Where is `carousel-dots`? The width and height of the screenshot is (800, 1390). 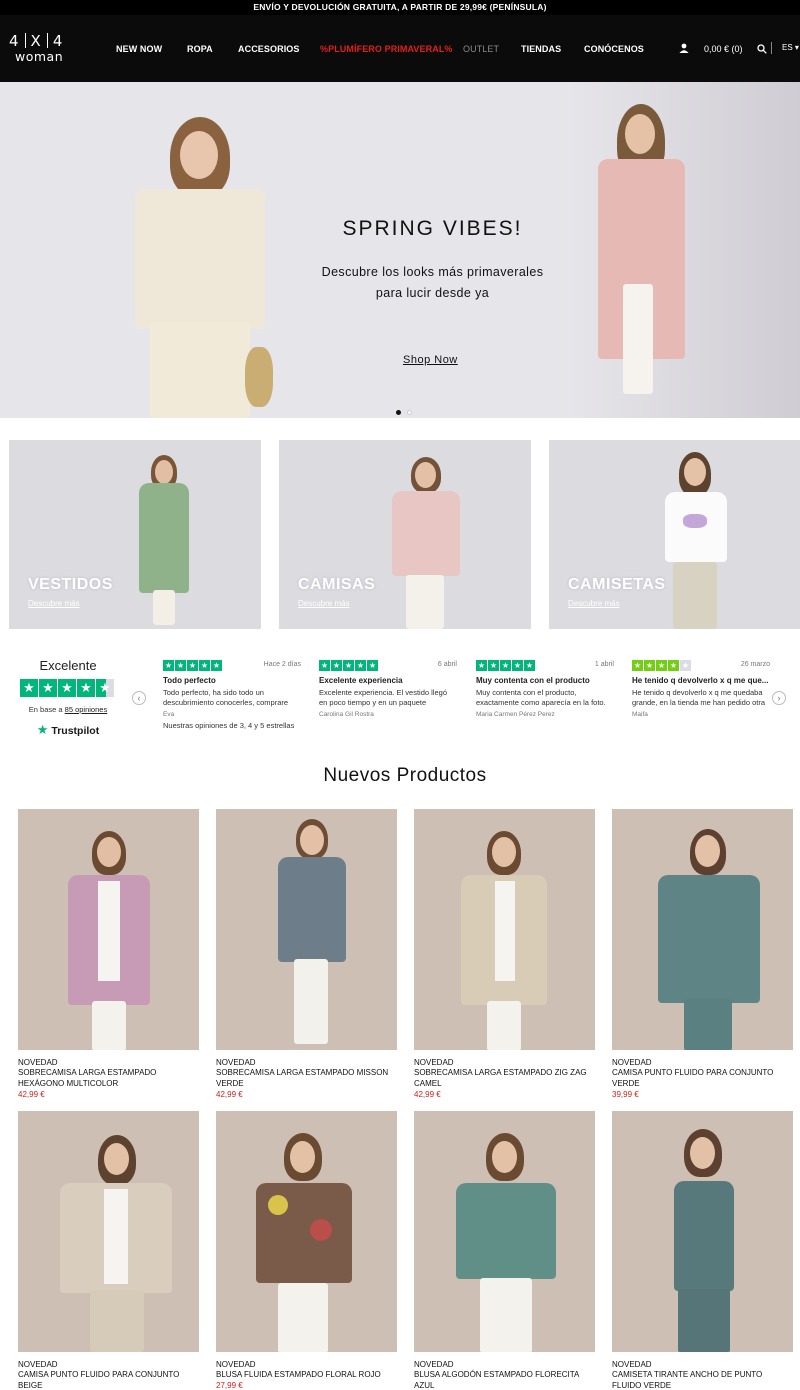 carousel-dots is located at coordinates (407, 410).